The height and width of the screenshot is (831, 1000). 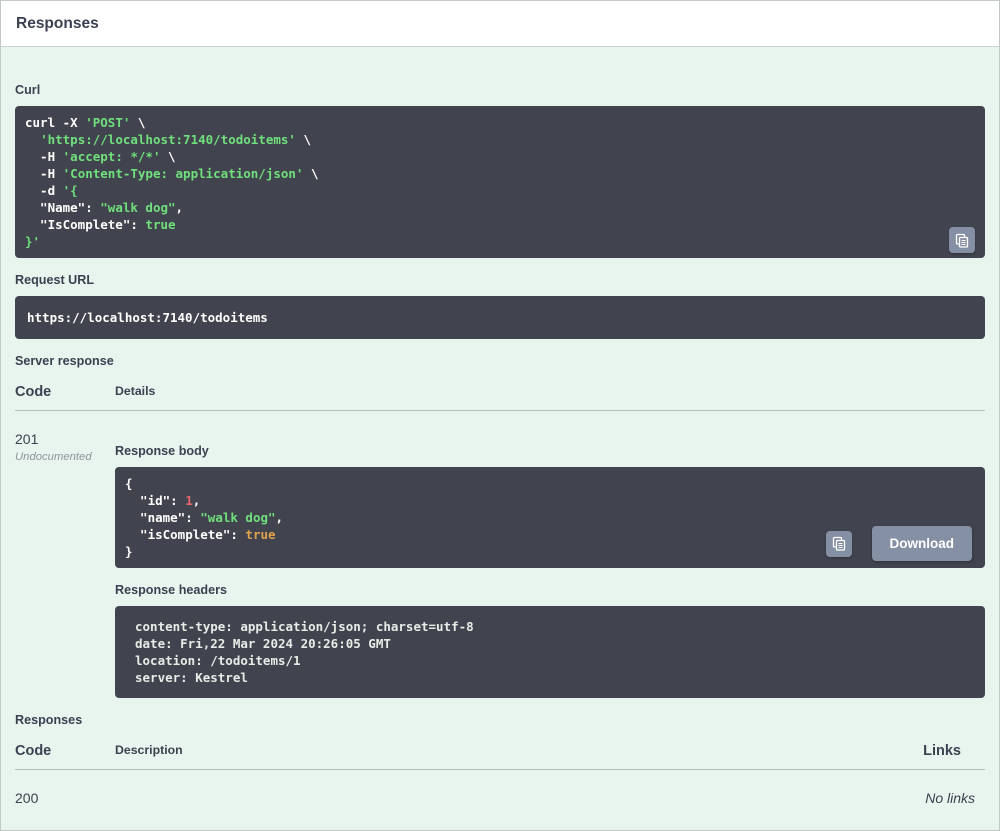 I want to click on status-code-cell: 201 Undocumented, so click(x=65, y=447).